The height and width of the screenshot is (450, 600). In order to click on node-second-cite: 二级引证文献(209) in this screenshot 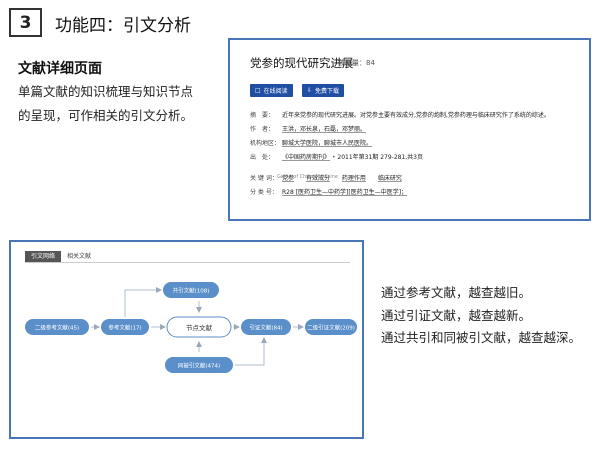, I will do `click(331, 327)`.